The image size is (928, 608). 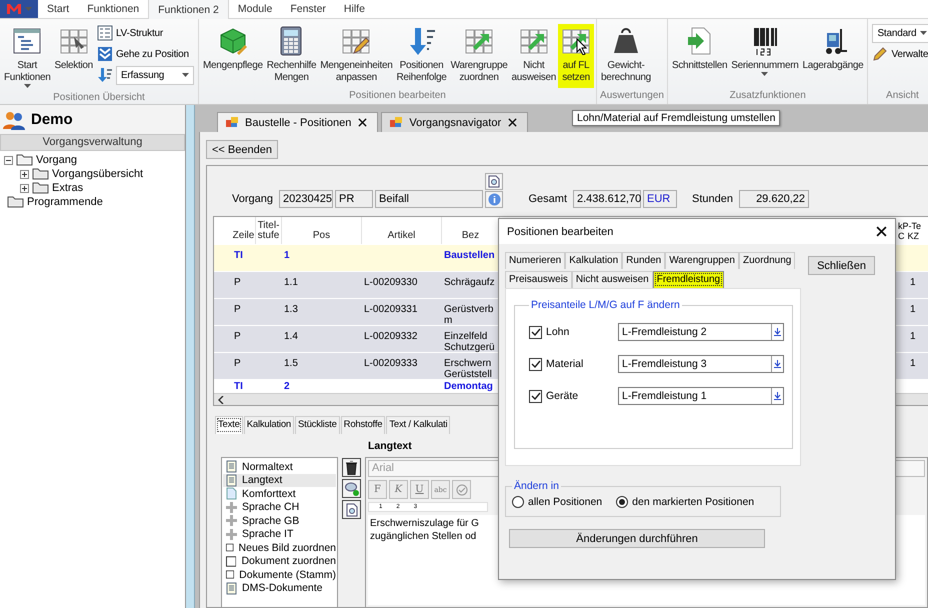 I want to click on list-item: Dokumente (Stamm), so click(x=279, y=575).